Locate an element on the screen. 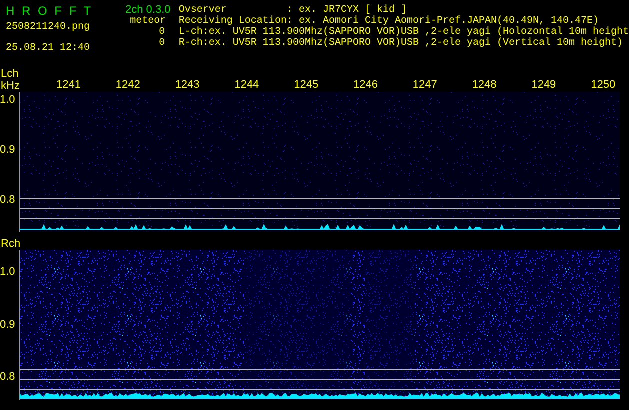 The image size is (629, 410). channel-label: Rch is located at coordinates (11, 244).